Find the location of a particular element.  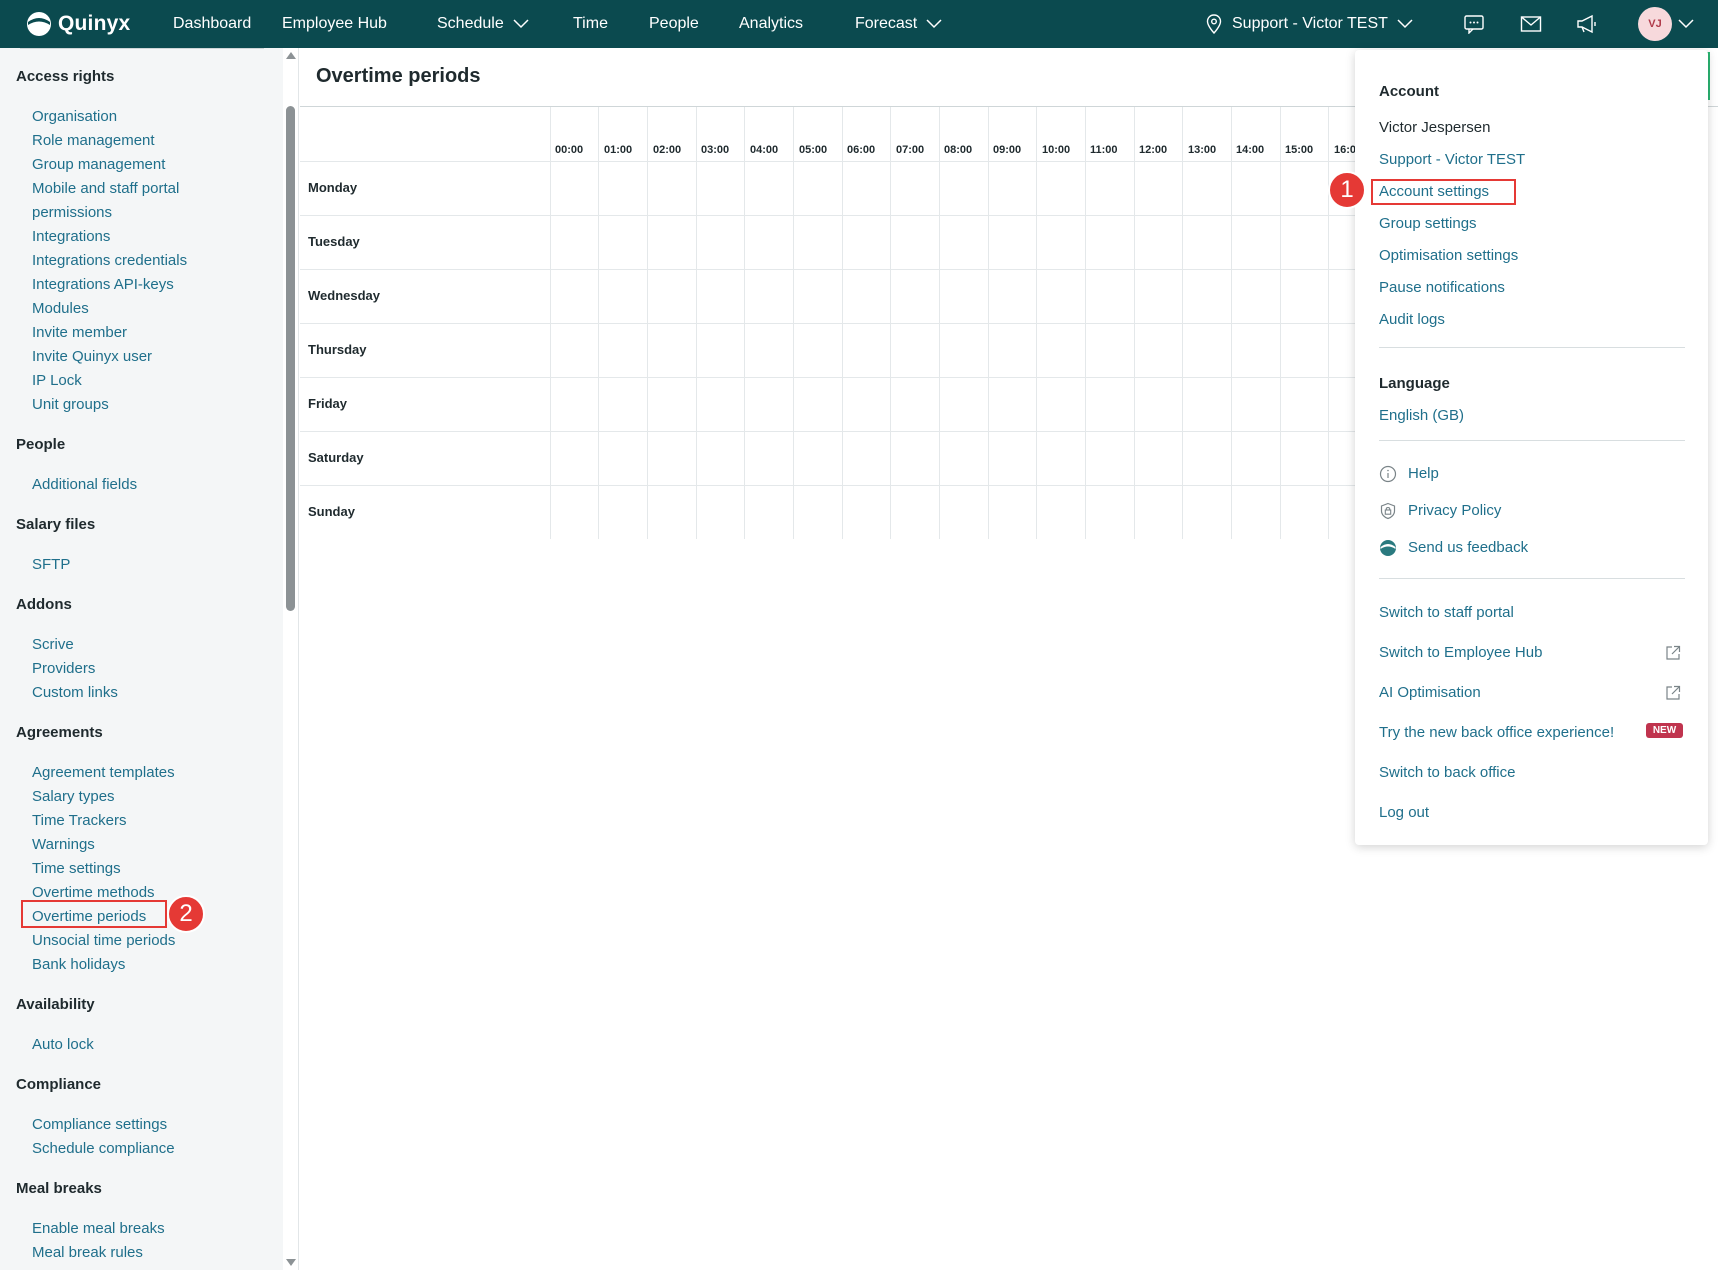

nav-employee-hub: Employee Hub is located at coordinates (359, 24).